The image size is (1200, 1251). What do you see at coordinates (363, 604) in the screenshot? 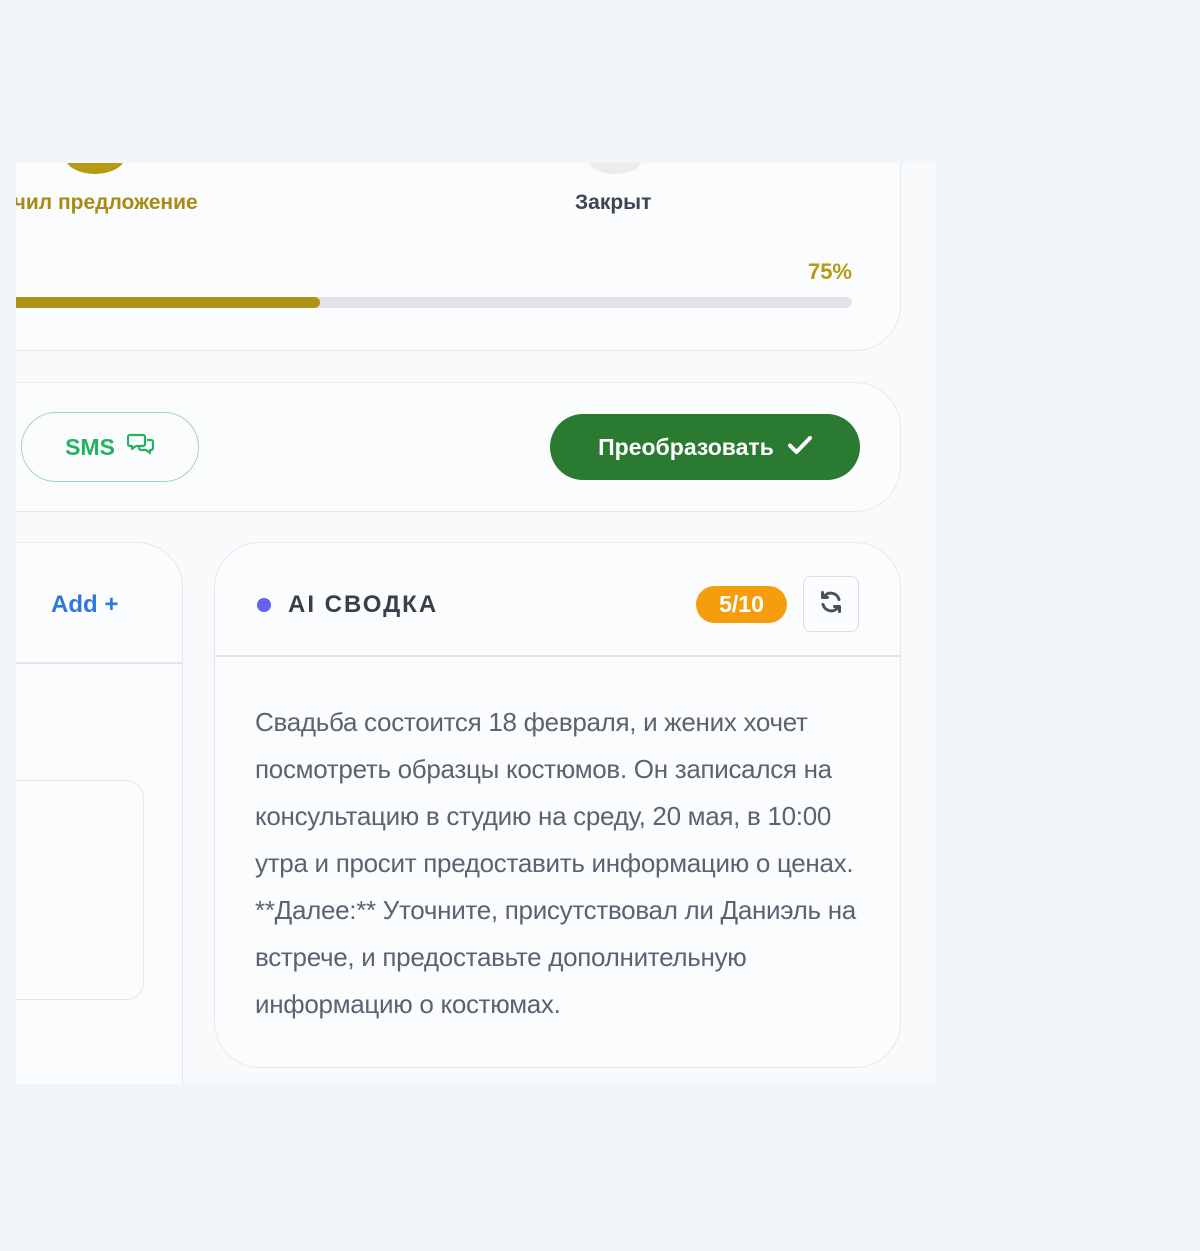
I see `ai-summary-title: AI СВОДКА` at bounding box center [363, 604].